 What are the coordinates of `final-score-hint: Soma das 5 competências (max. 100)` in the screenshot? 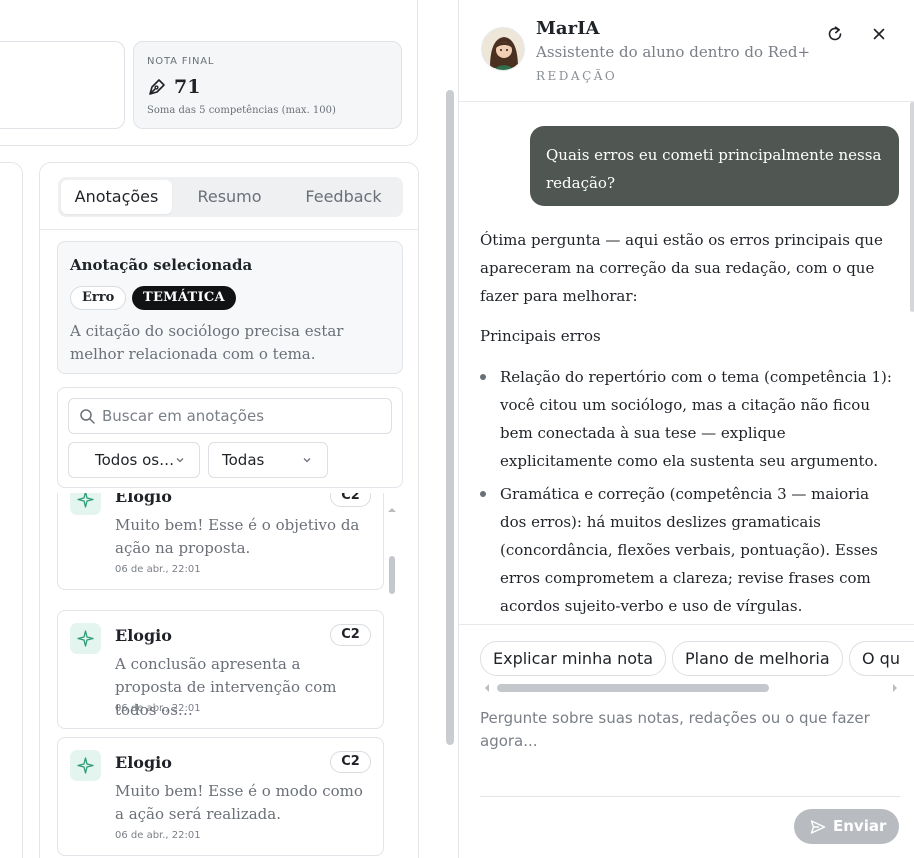 It's located at (241, 110).